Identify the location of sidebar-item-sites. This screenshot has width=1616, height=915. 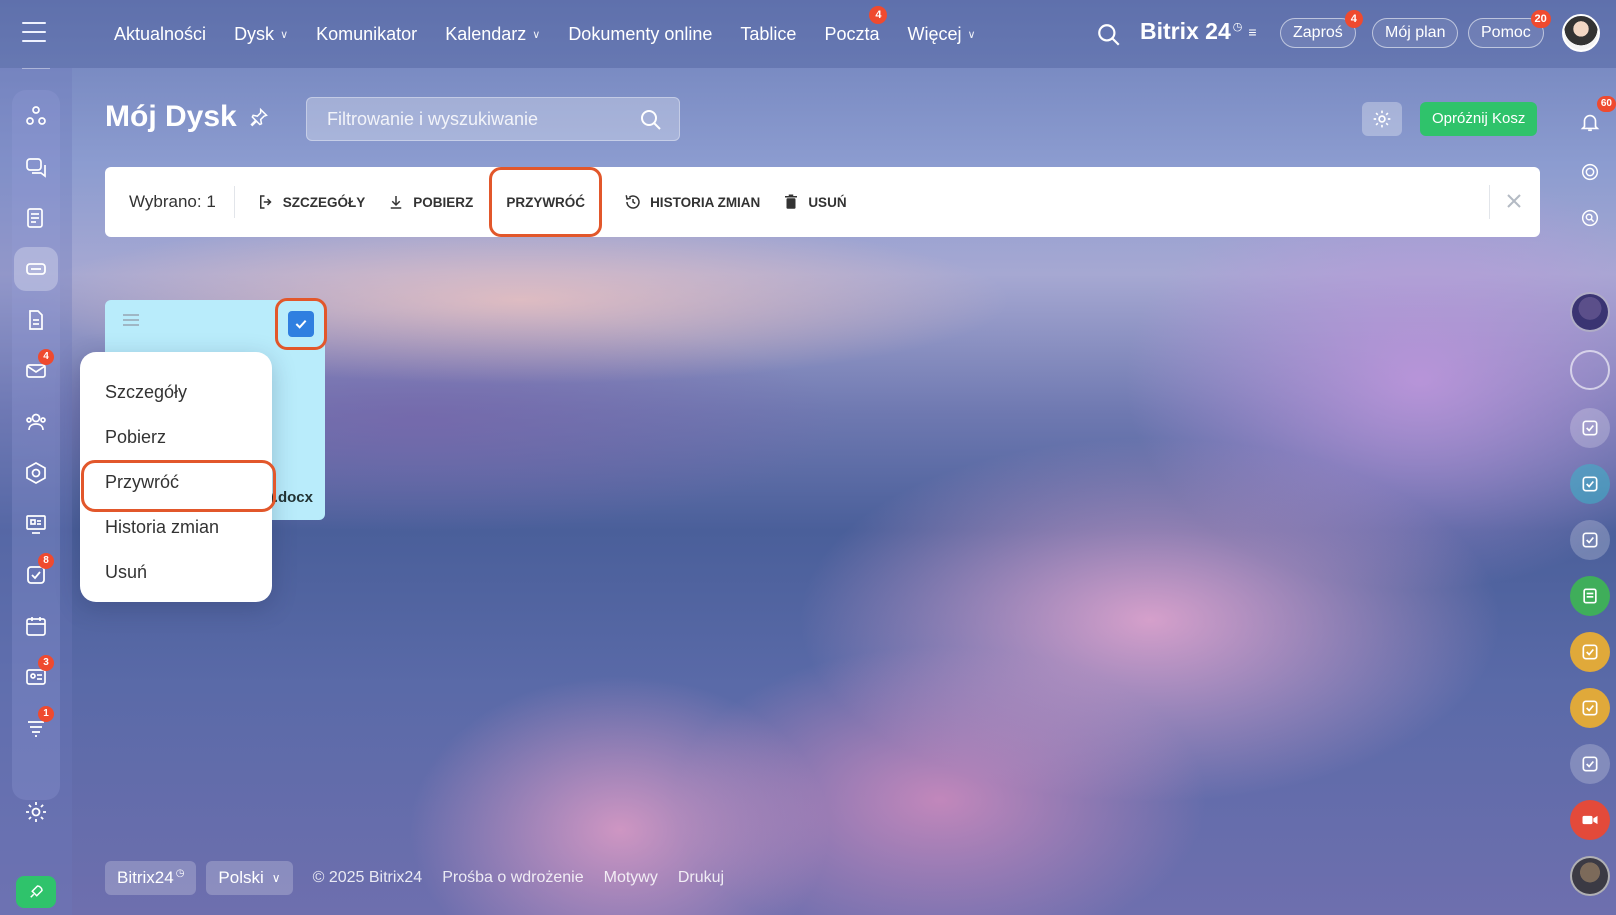
(36, 524).